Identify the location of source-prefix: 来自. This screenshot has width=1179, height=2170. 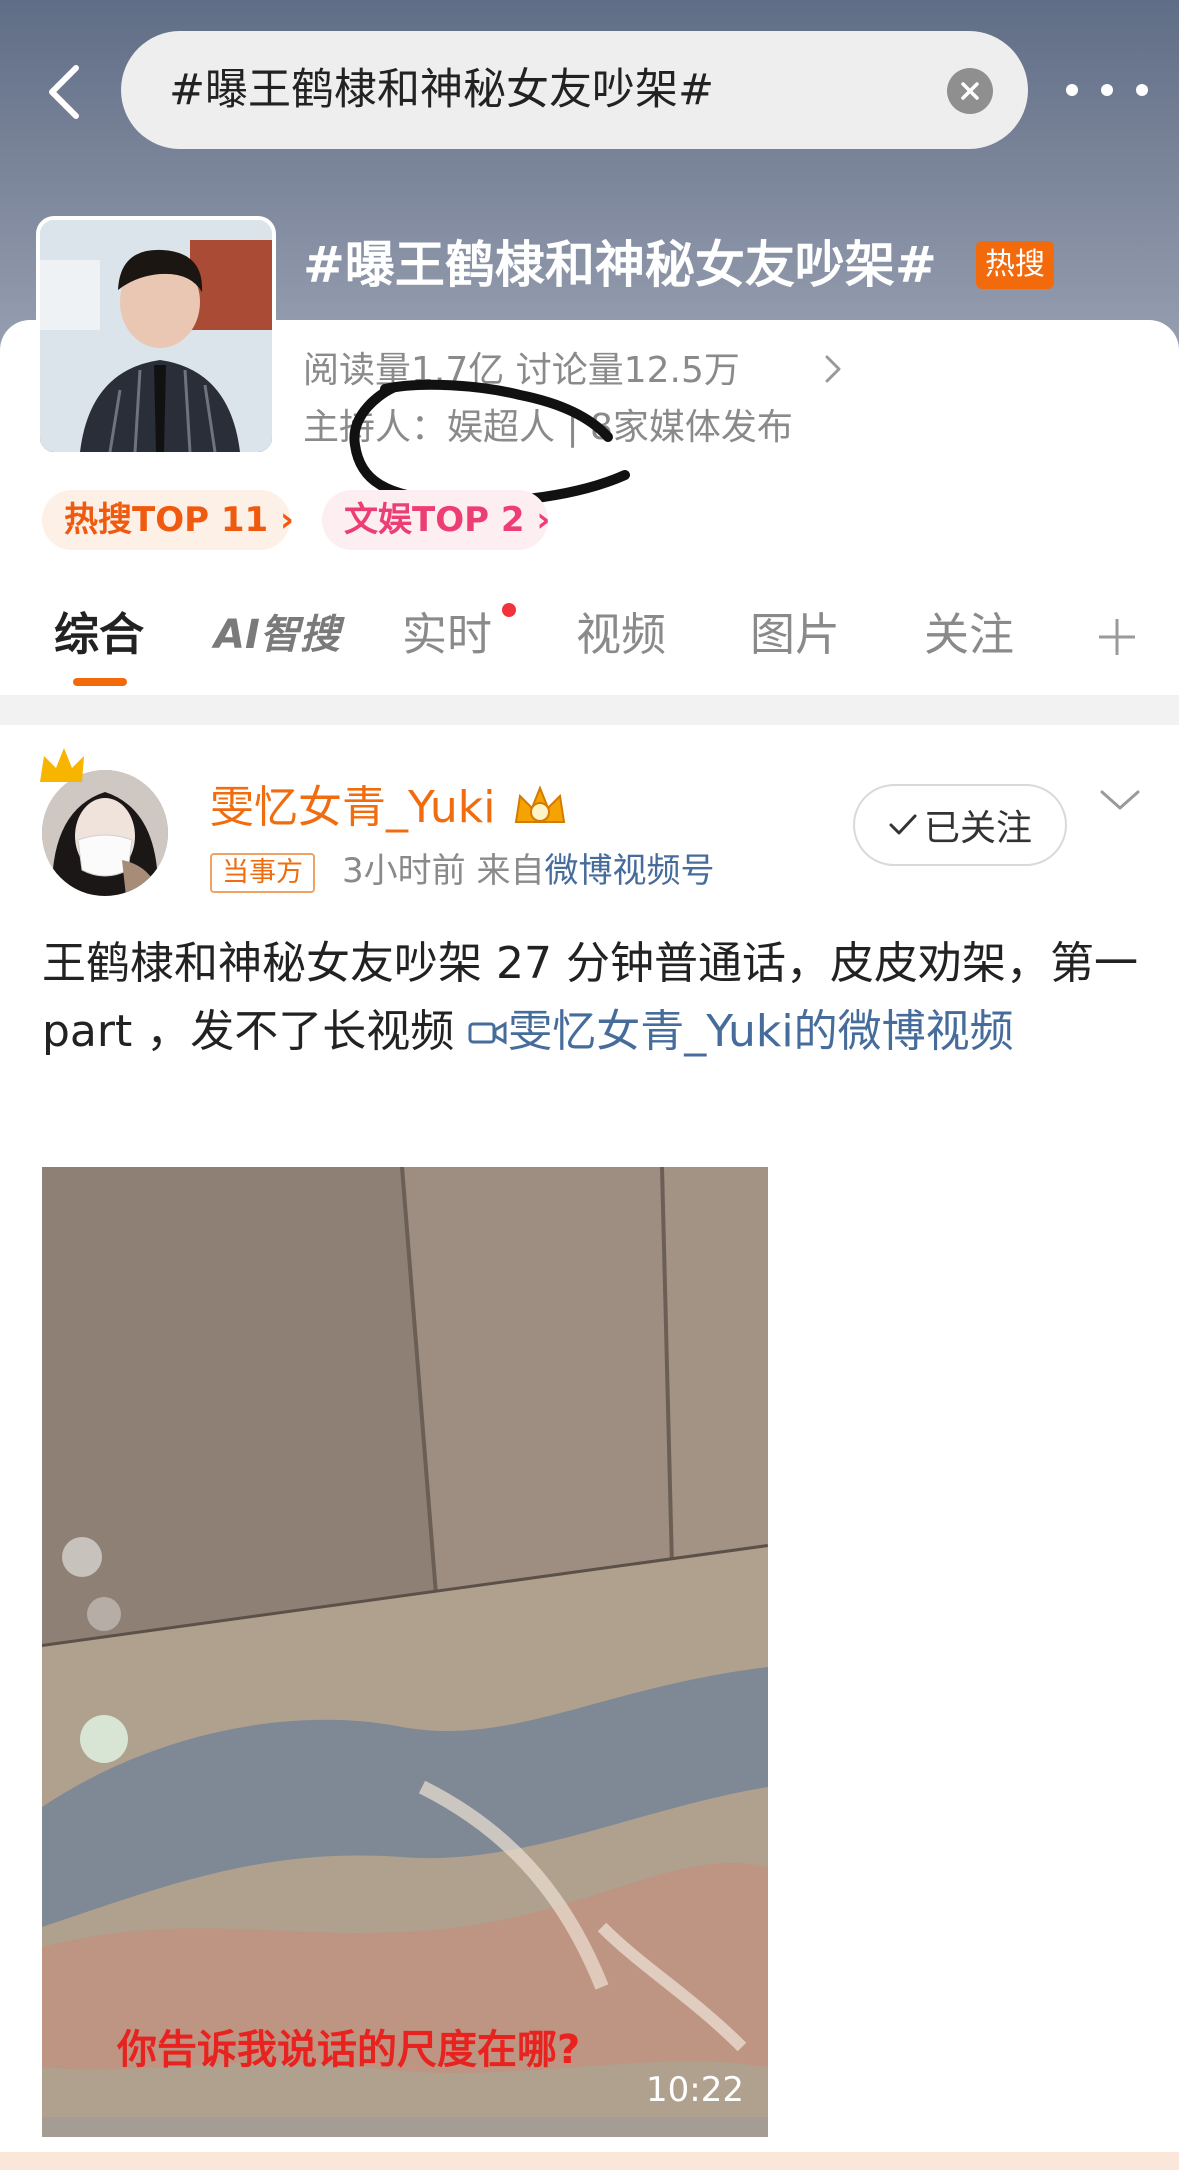
(510, 871).